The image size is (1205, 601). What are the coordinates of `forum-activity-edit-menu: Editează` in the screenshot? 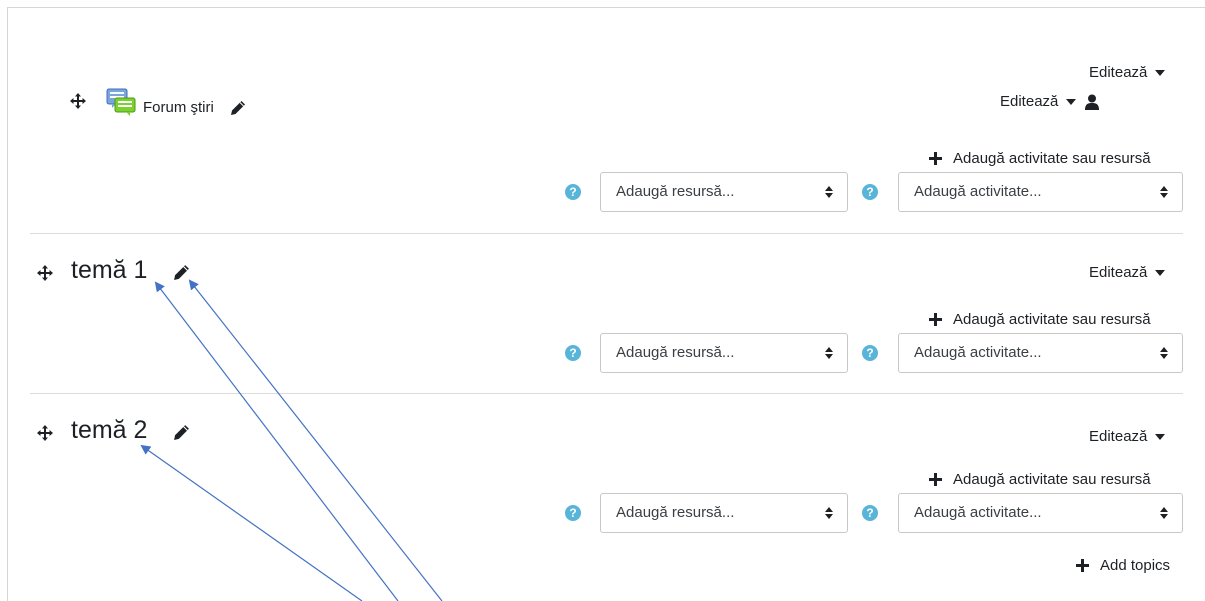 It's located at (1050, 101).